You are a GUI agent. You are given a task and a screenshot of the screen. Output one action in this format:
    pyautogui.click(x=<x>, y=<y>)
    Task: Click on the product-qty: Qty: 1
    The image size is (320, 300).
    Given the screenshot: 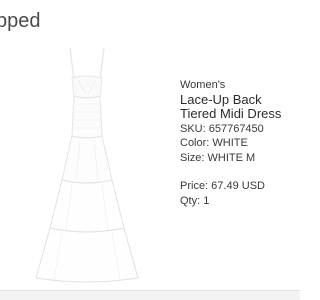 What is the action you would take?
    pyautogui.click(x=195, y=200)
    